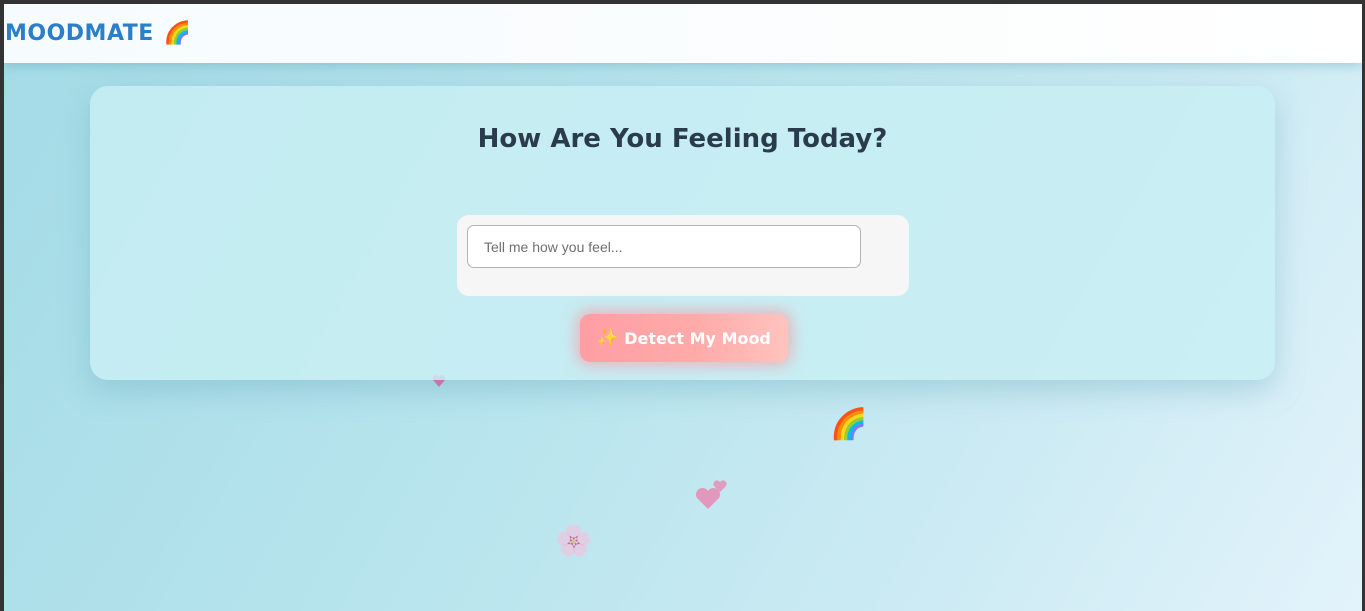 The height and width of the screenshot is (611, 1365). I want to click on floating-hearts-icon, so click(711, 494).